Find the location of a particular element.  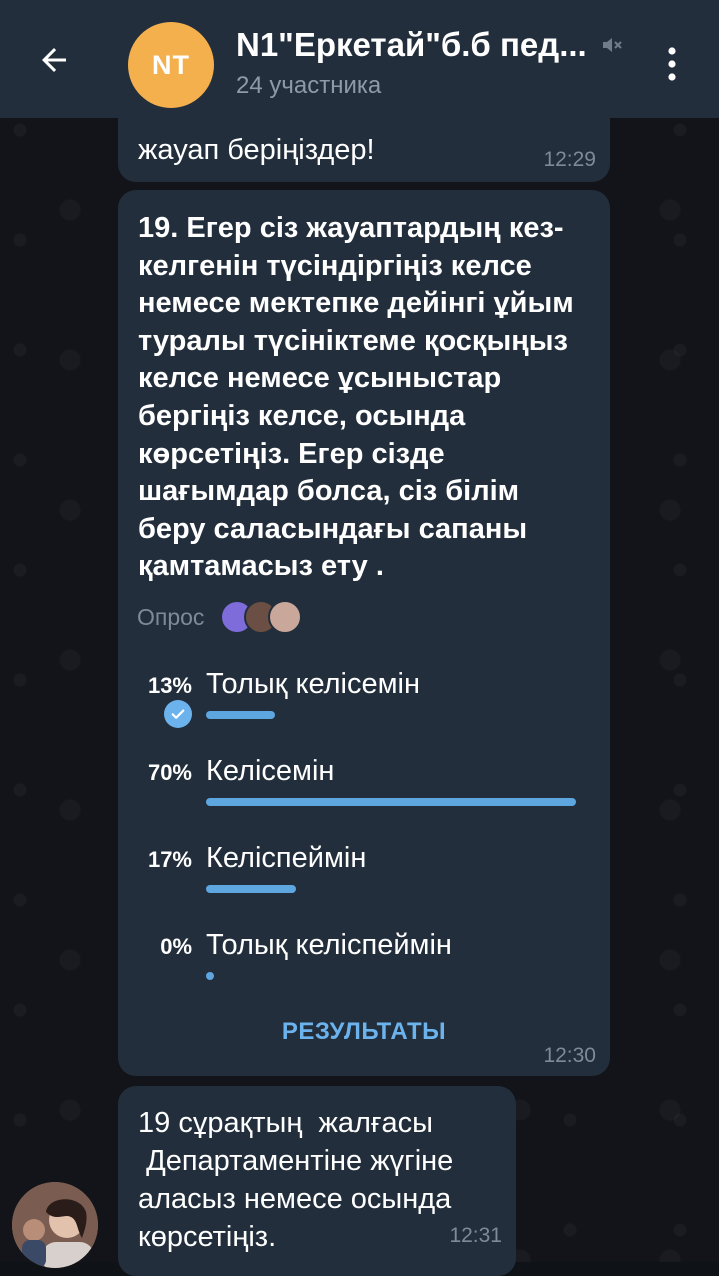

option-label: Толық келісемін is located at coordinates (313, 684).